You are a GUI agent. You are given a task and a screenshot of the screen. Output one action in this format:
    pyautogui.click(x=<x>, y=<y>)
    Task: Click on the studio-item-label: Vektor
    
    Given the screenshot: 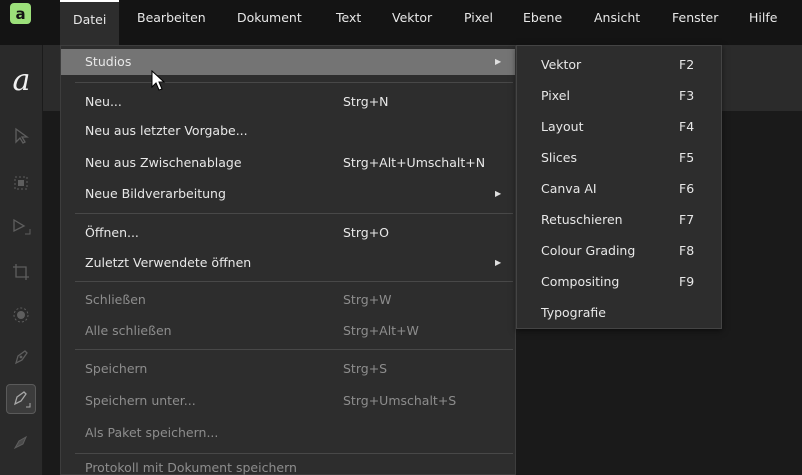 What is the action you would take?
    pyautogui.click(x=561, y=64)
    